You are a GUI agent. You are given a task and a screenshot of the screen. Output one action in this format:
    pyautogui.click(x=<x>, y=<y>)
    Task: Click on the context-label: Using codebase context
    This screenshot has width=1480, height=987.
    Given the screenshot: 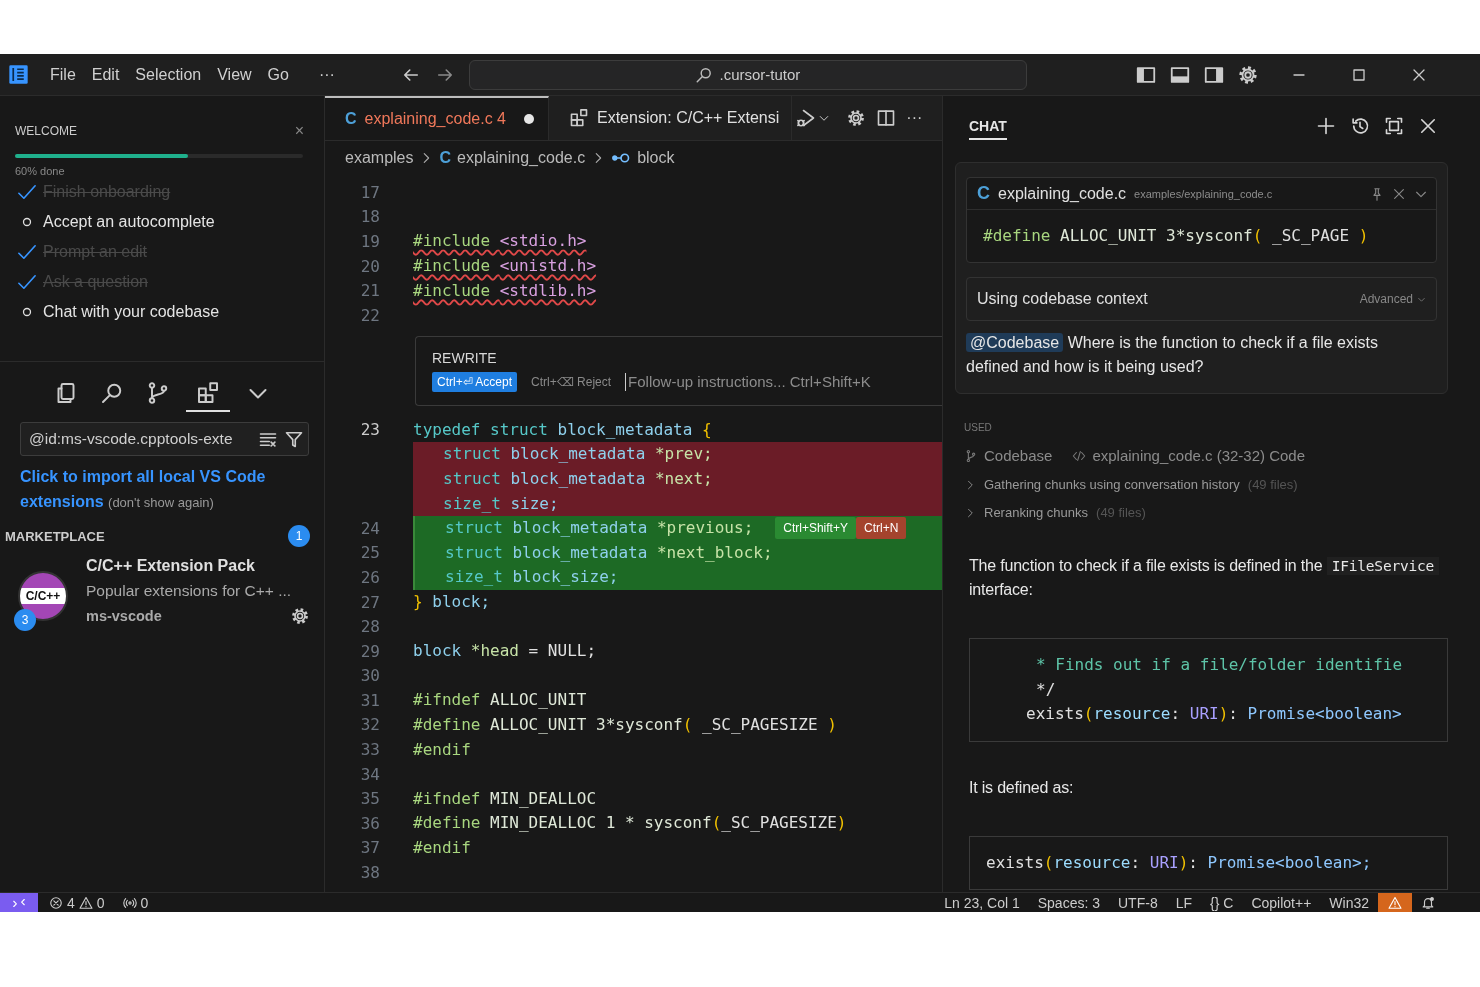 What is the action you would take?
    pyautogui.click(x=1062, y=299)
    